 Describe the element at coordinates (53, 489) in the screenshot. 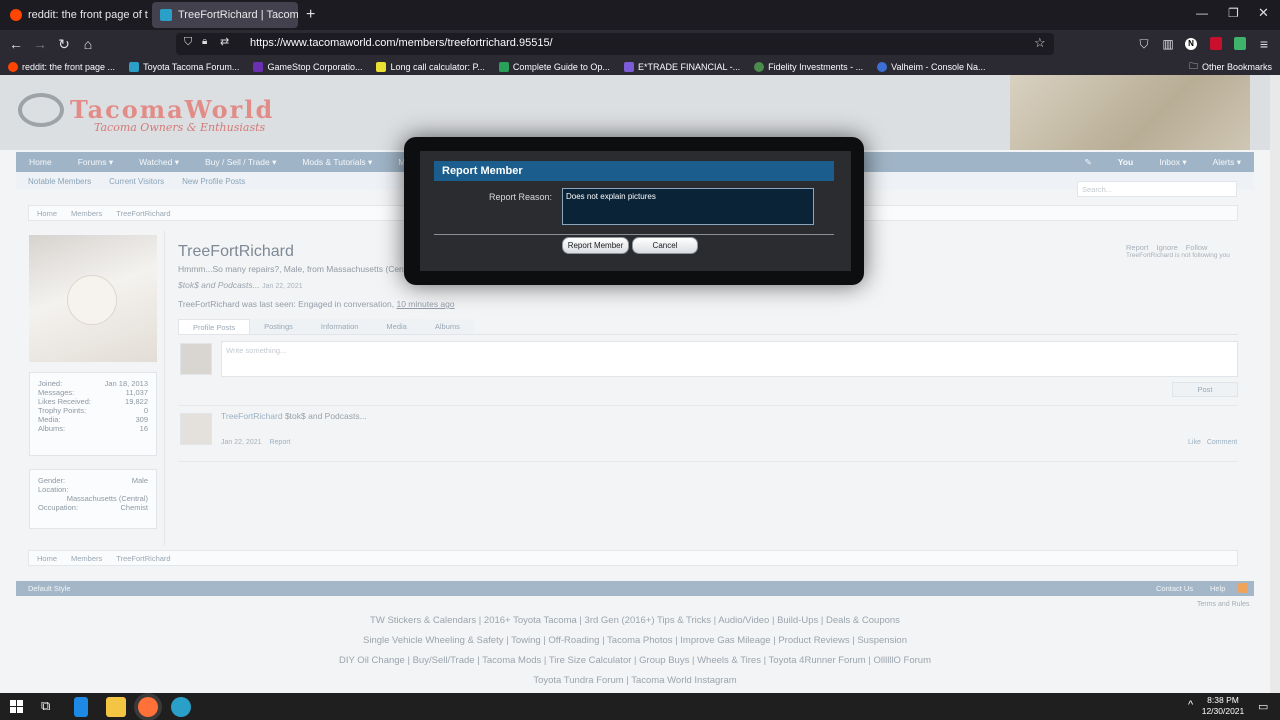

I see `detail-location: Location:` at that location.